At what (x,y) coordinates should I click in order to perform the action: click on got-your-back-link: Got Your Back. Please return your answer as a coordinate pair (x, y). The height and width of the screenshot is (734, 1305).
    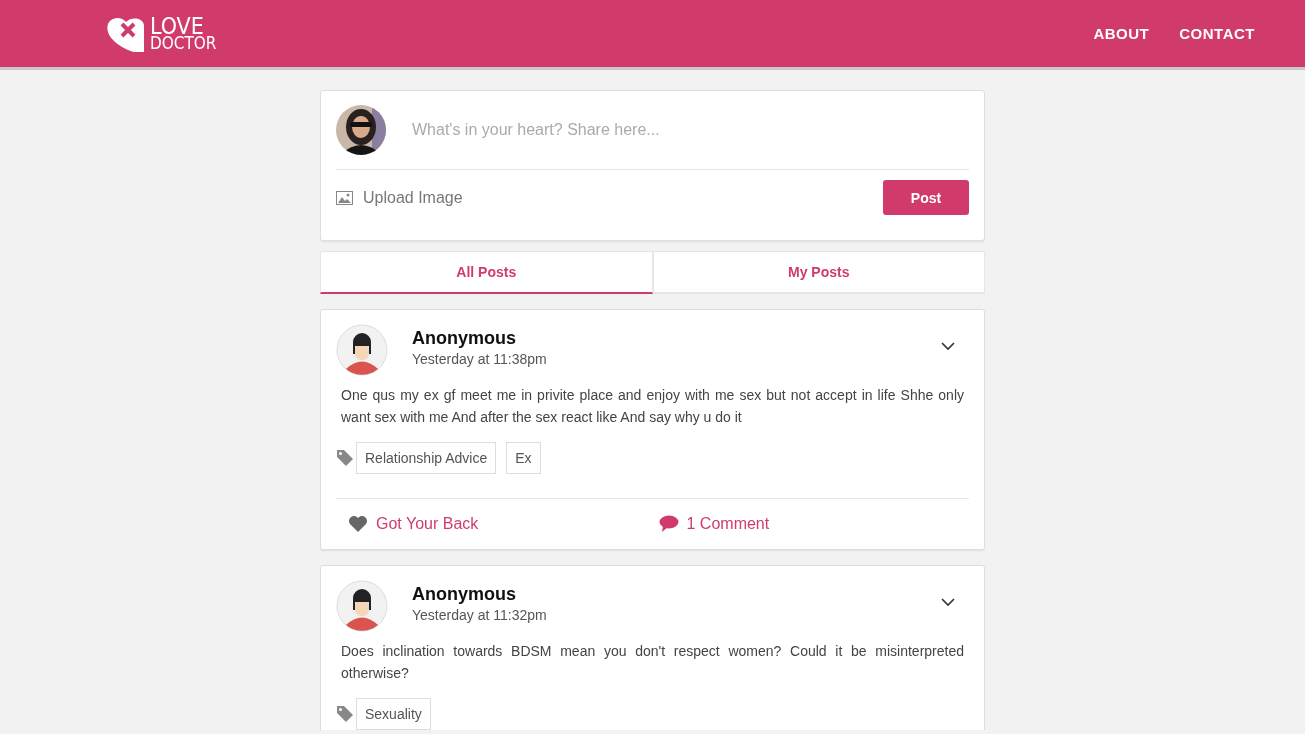
    Looking at the image, I should click on (503, 524).